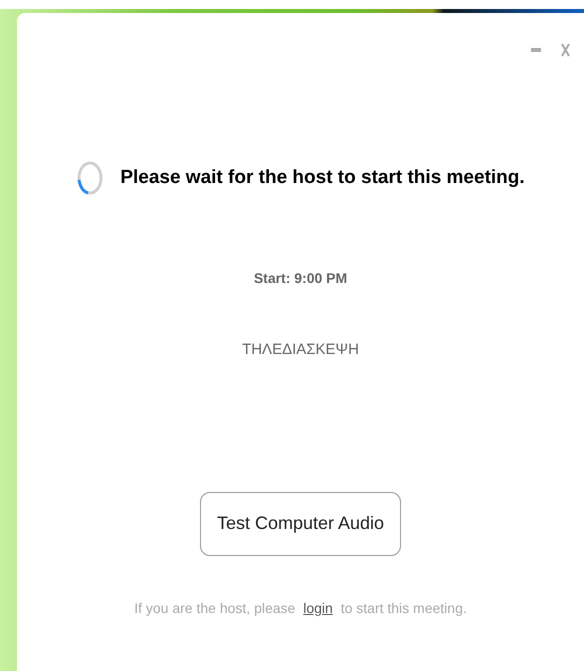 The image size is (584, 671). Describe the element at coordinates (318, 608) in the screenshot. I see `login-link: login` at that location.